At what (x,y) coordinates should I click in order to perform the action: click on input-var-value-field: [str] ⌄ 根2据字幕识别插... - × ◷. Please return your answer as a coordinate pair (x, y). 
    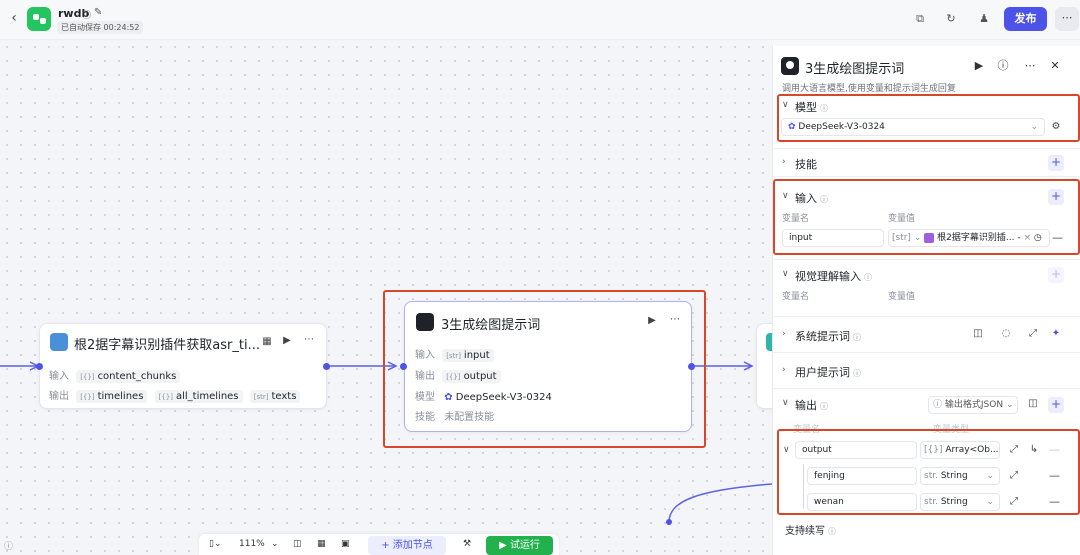
    Looking at the image, I should click on (969, 238).